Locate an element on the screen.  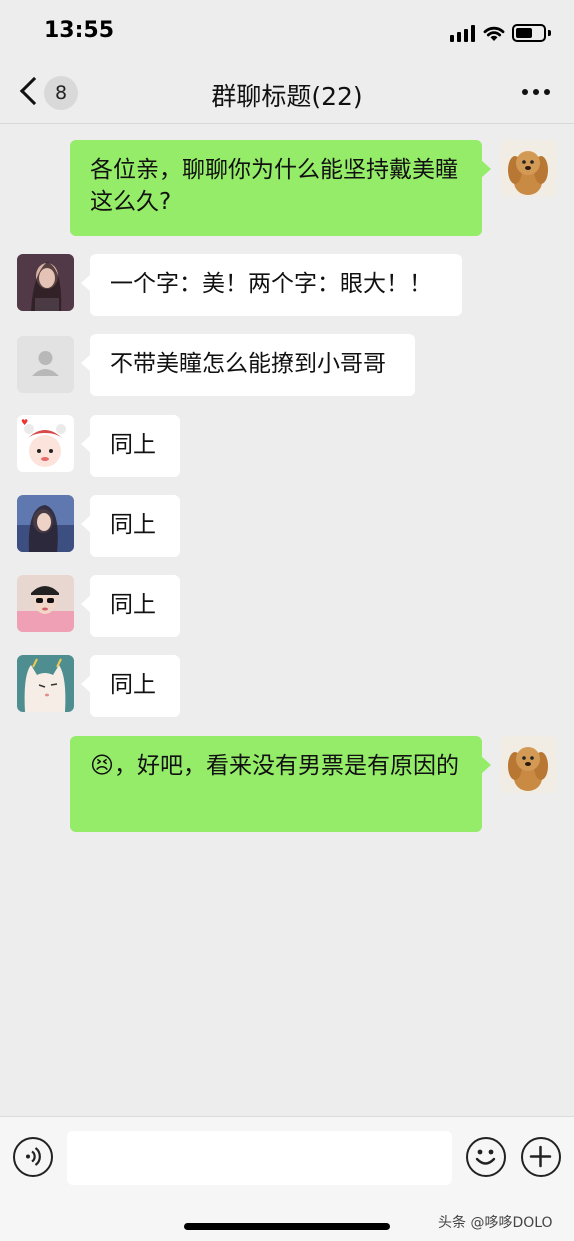
plus-icon is located at coordinates (540, 1156).